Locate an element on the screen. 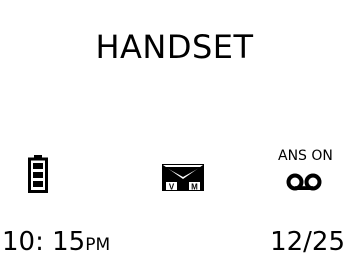 This screenshot has height=262, width=349. clock-digits: 10: 15 is located at coordinates (44, 242).